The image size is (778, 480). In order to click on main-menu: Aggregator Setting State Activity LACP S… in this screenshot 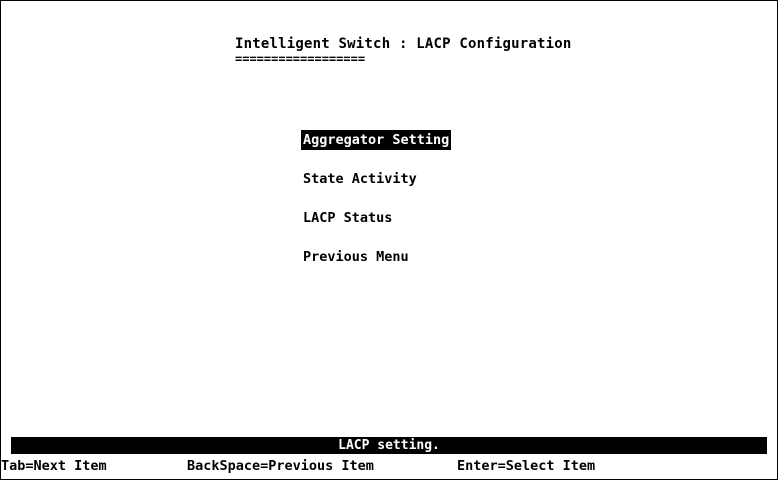, I will do `click(376, 208)`.